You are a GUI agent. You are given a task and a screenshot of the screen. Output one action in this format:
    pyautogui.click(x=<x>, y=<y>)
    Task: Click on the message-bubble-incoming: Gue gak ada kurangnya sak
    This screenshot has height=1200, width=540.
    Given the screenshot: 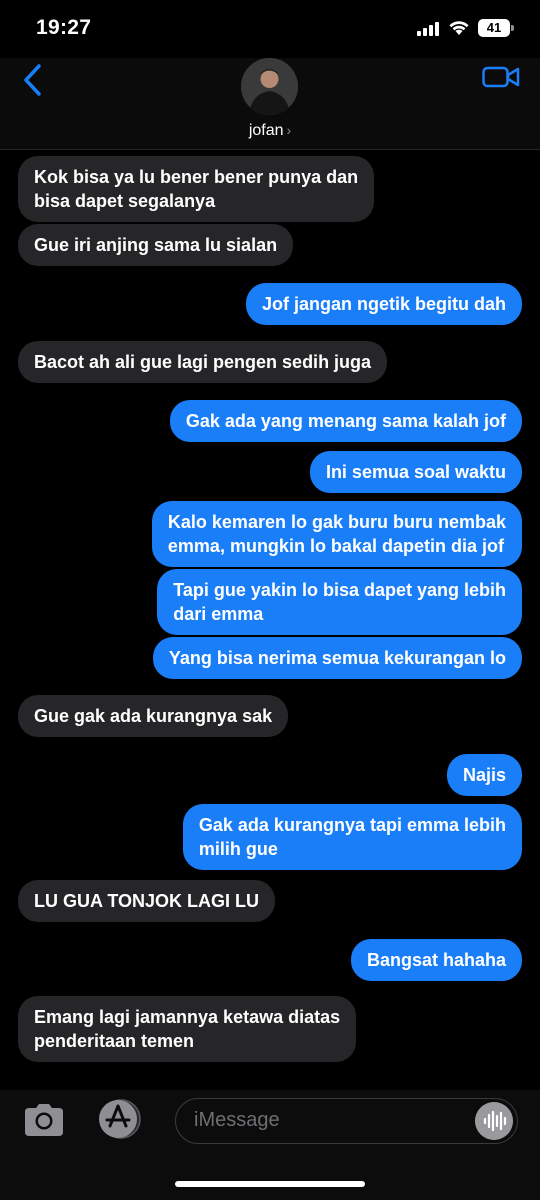 What is the action you would take?
    pyautogui.click(x=153, y=716)
    